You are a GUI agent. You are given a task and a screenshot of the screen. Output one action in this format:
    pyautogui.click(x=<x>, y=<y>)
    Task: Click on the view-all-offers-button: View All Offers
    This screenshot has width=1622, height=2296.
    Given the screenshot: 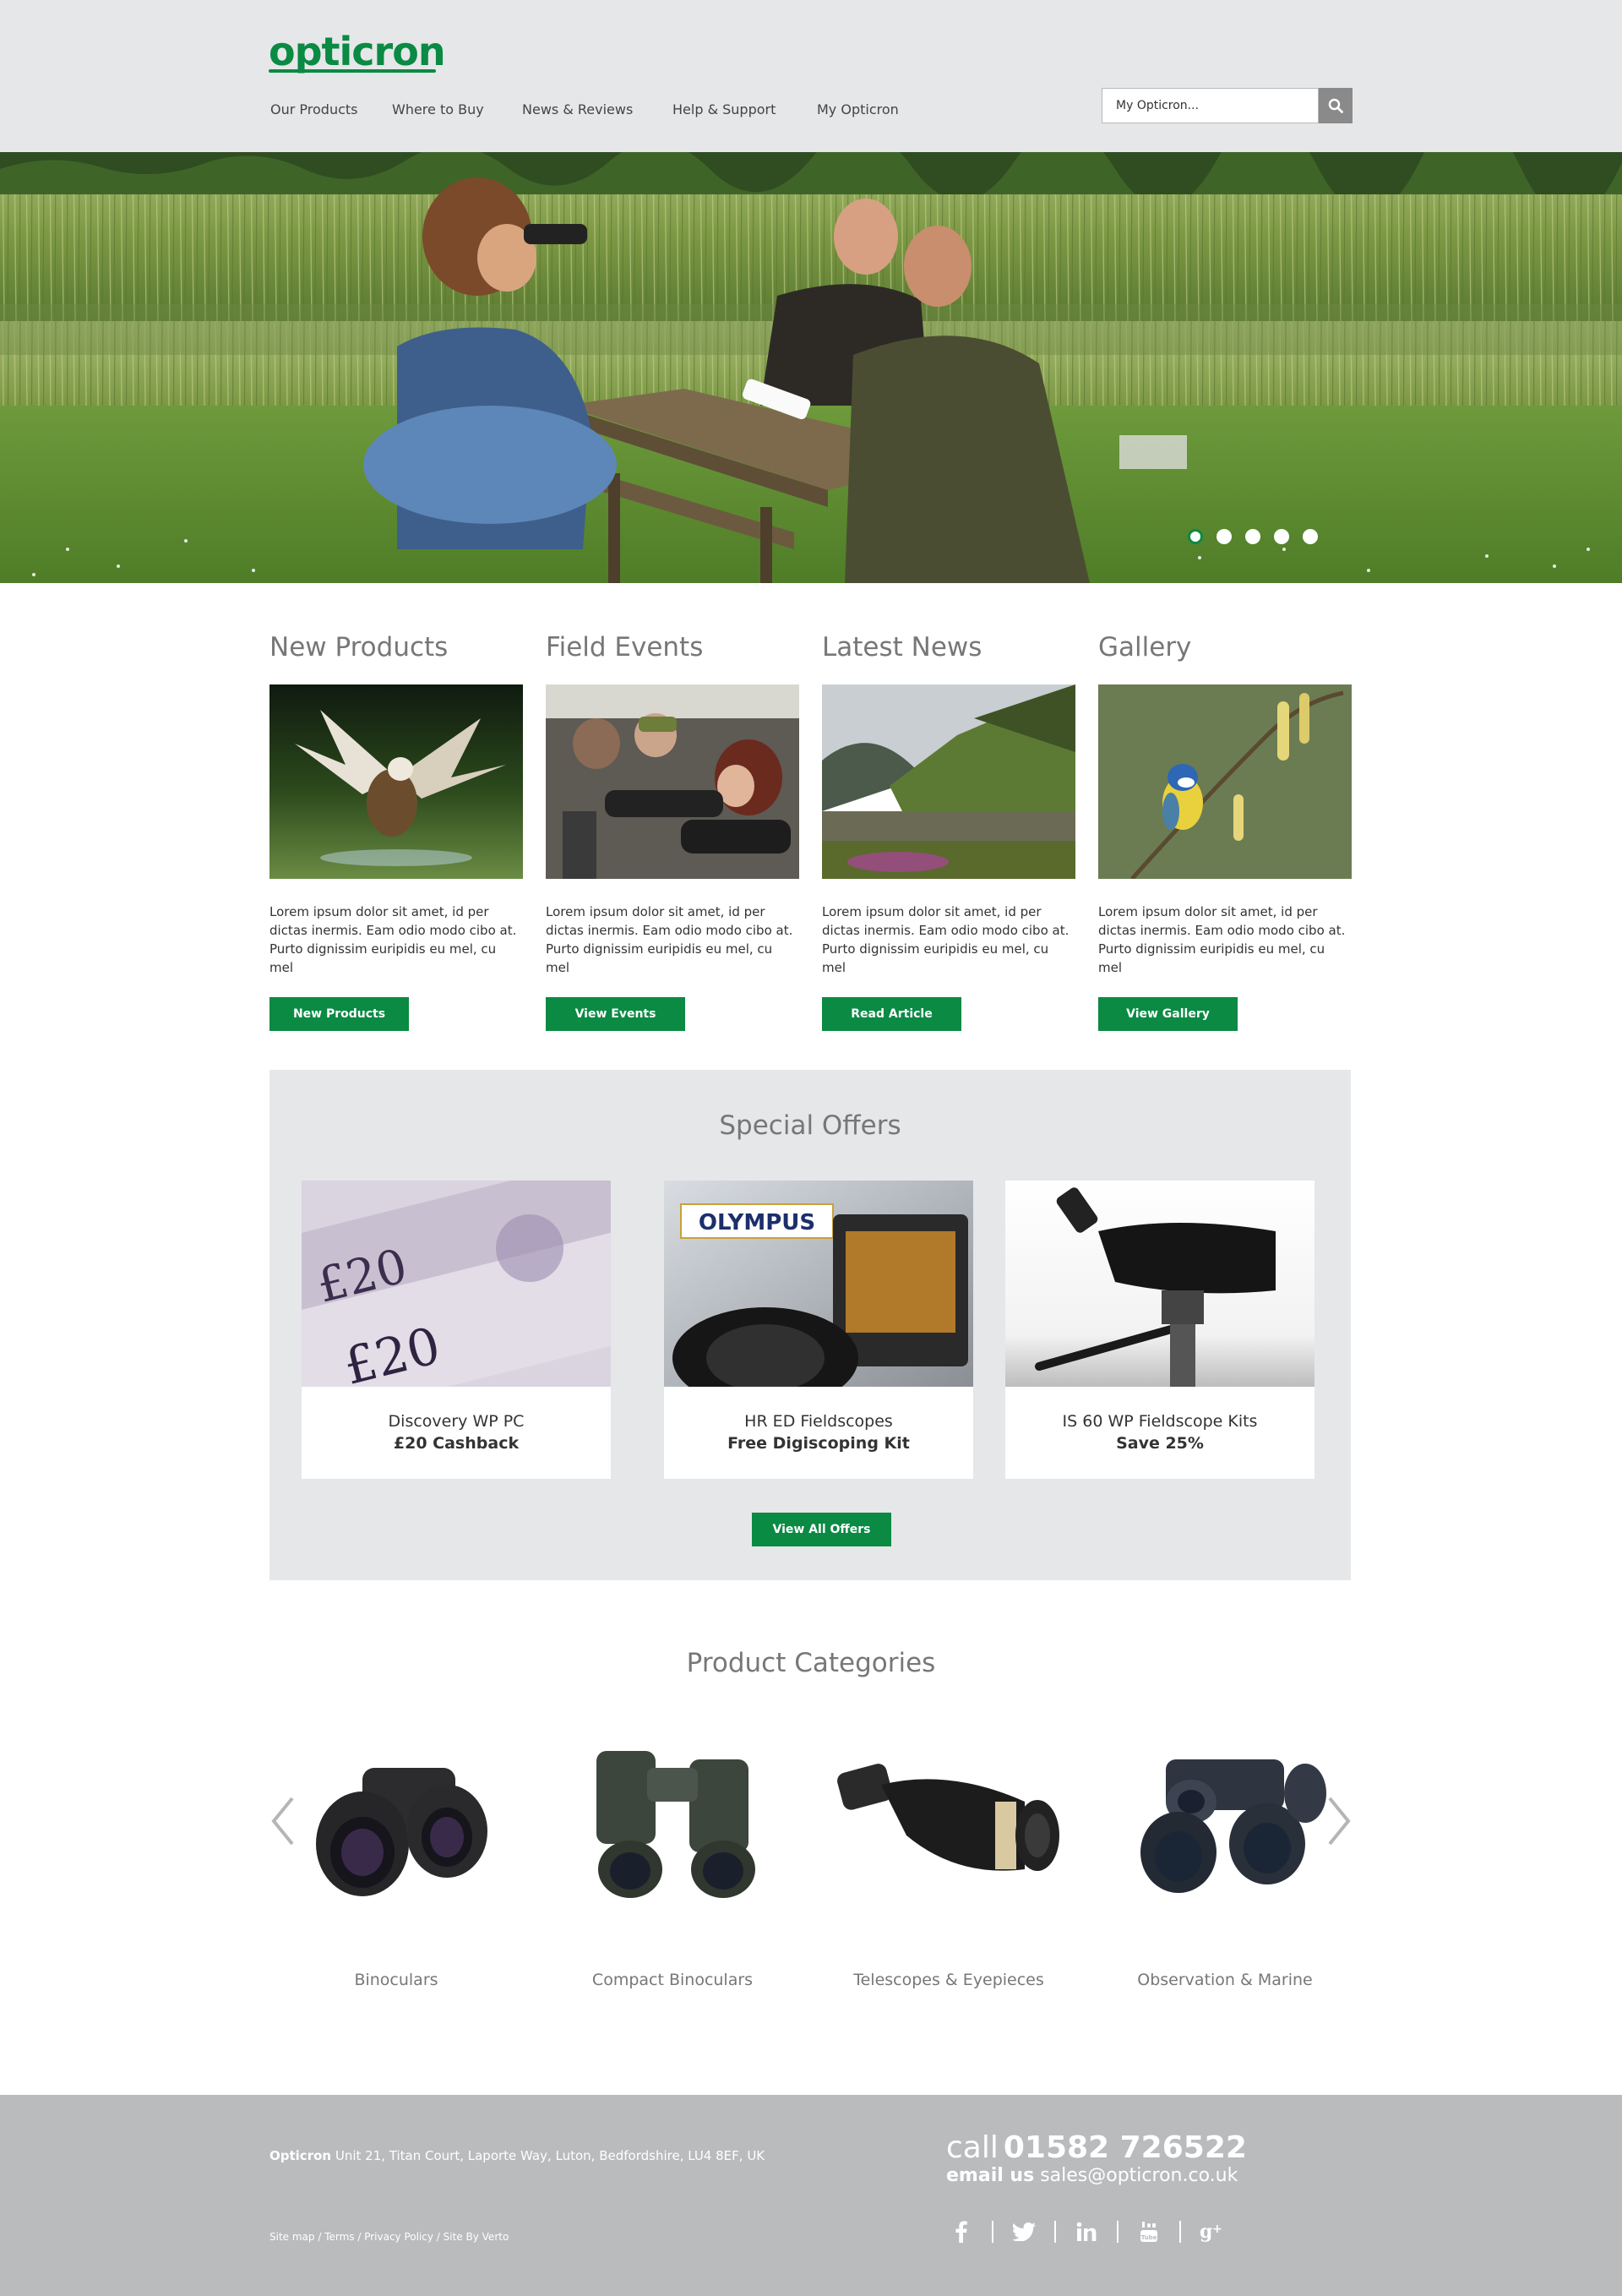 What is the action you would take?
    pyautogui.click(x=822, y=1529)
    